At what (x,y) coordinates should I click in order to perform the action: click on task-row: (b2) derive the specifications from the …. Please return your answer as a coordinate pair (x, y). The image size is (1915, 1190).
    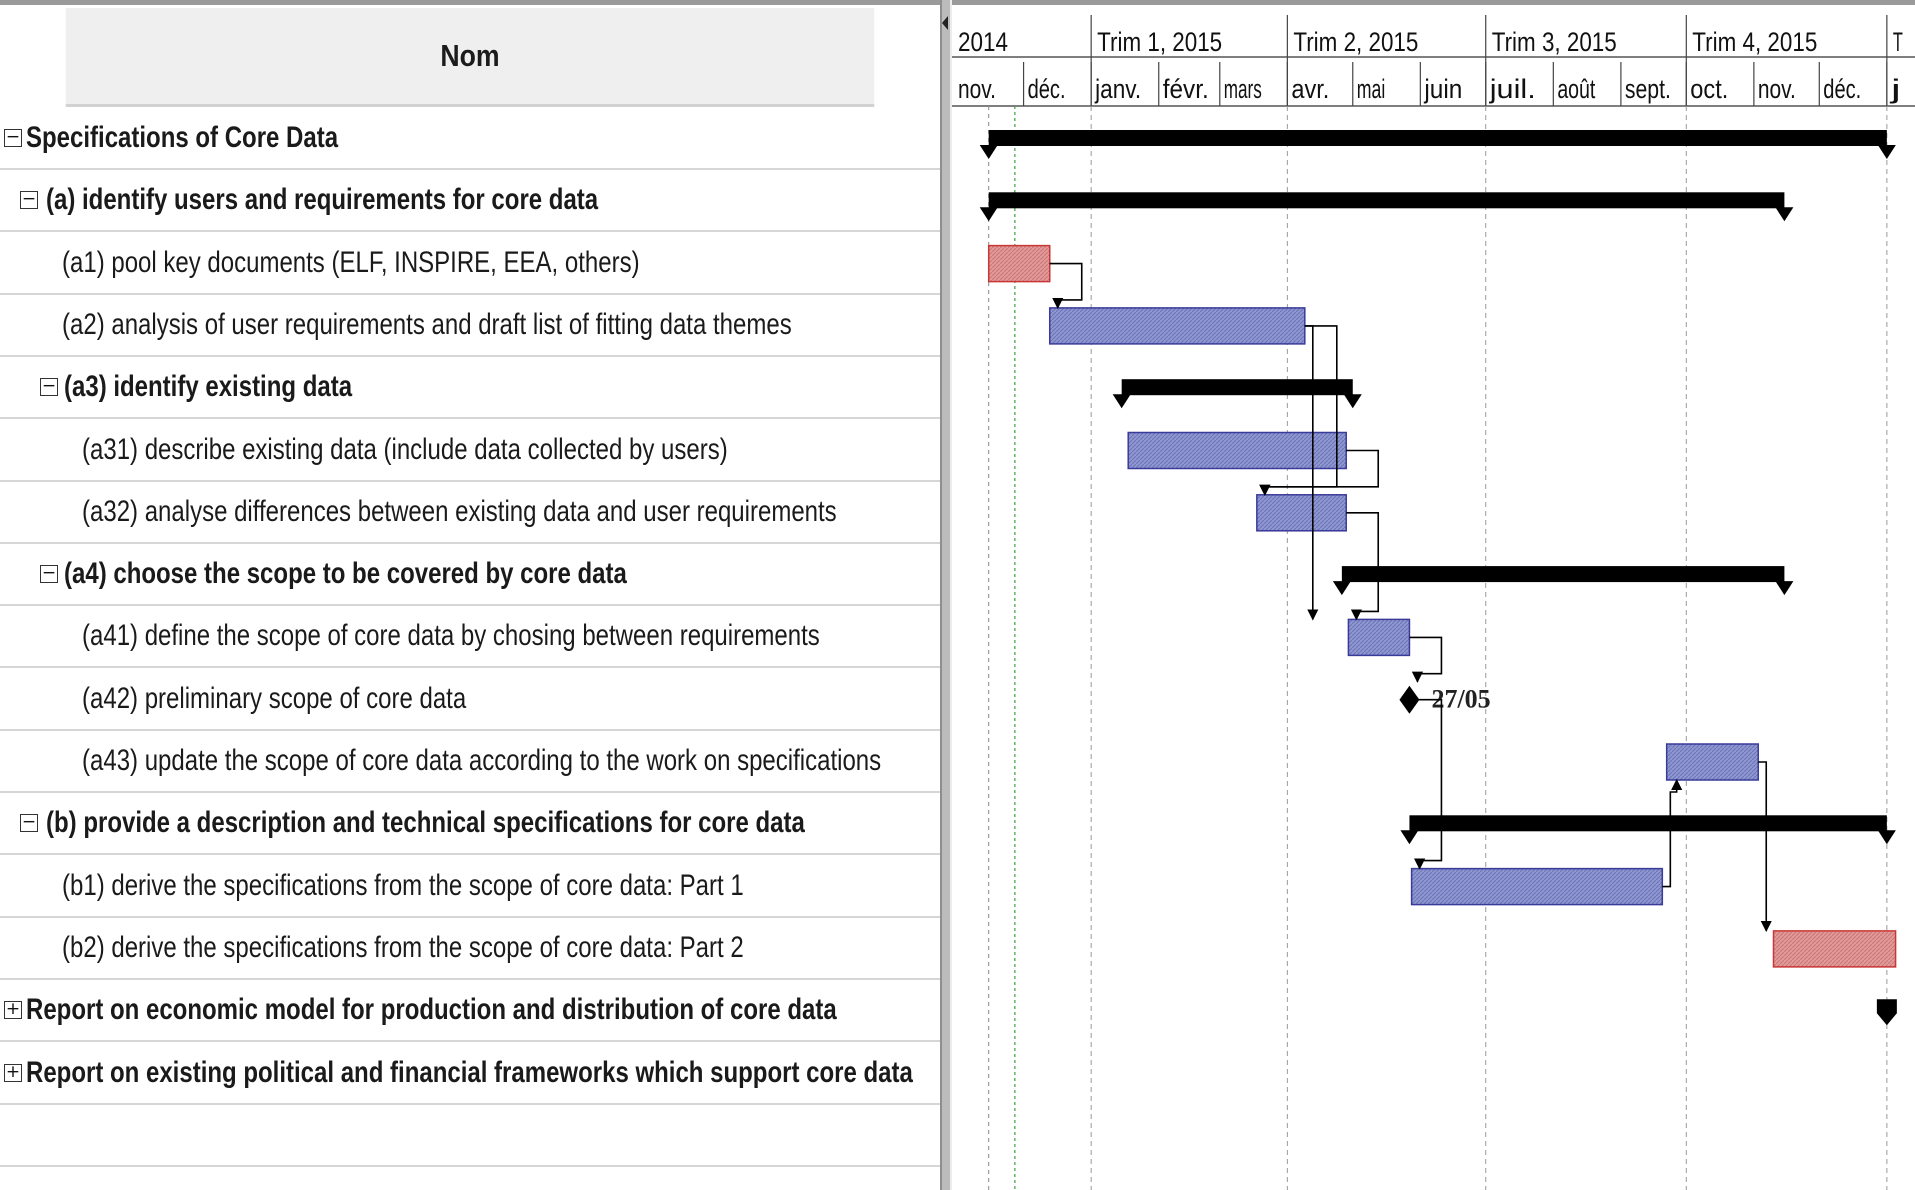
    Looking at the image, I should click on (470, 948).